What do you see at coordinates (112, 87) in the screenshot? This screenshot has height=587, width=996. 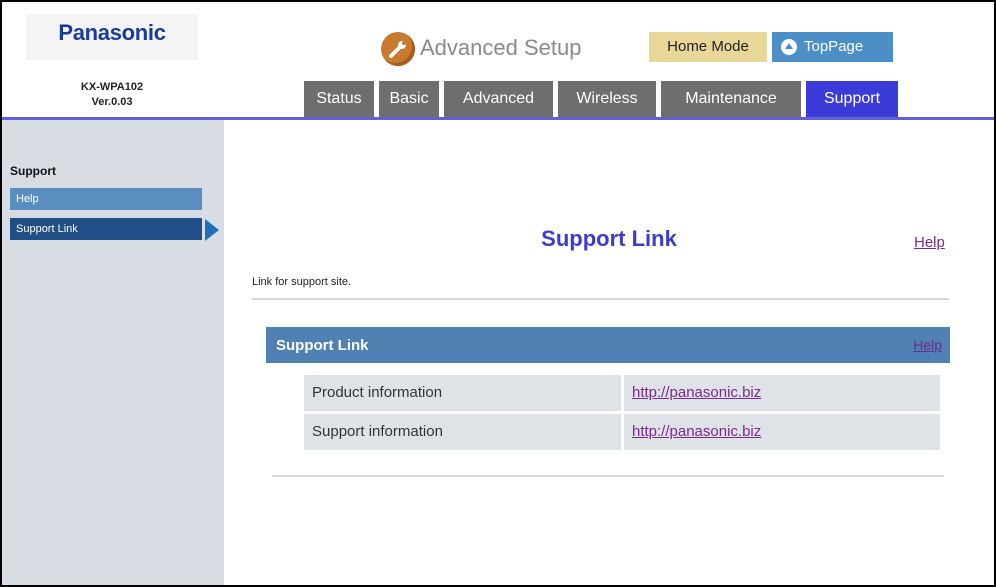 I see `model-name: KX-WPA102` at bounding box center [112, 87].